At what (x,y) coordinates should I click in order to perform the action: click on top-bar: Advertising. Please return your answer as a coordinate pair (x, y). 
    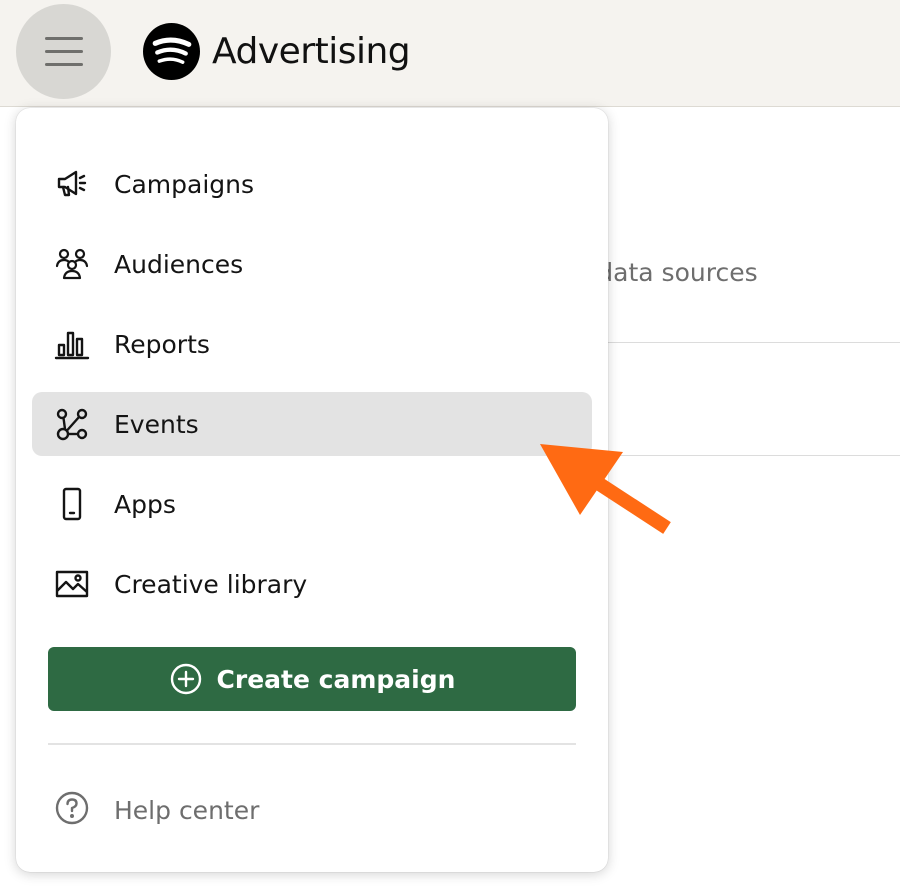
    Looking at the image, I should click on (450, 53).